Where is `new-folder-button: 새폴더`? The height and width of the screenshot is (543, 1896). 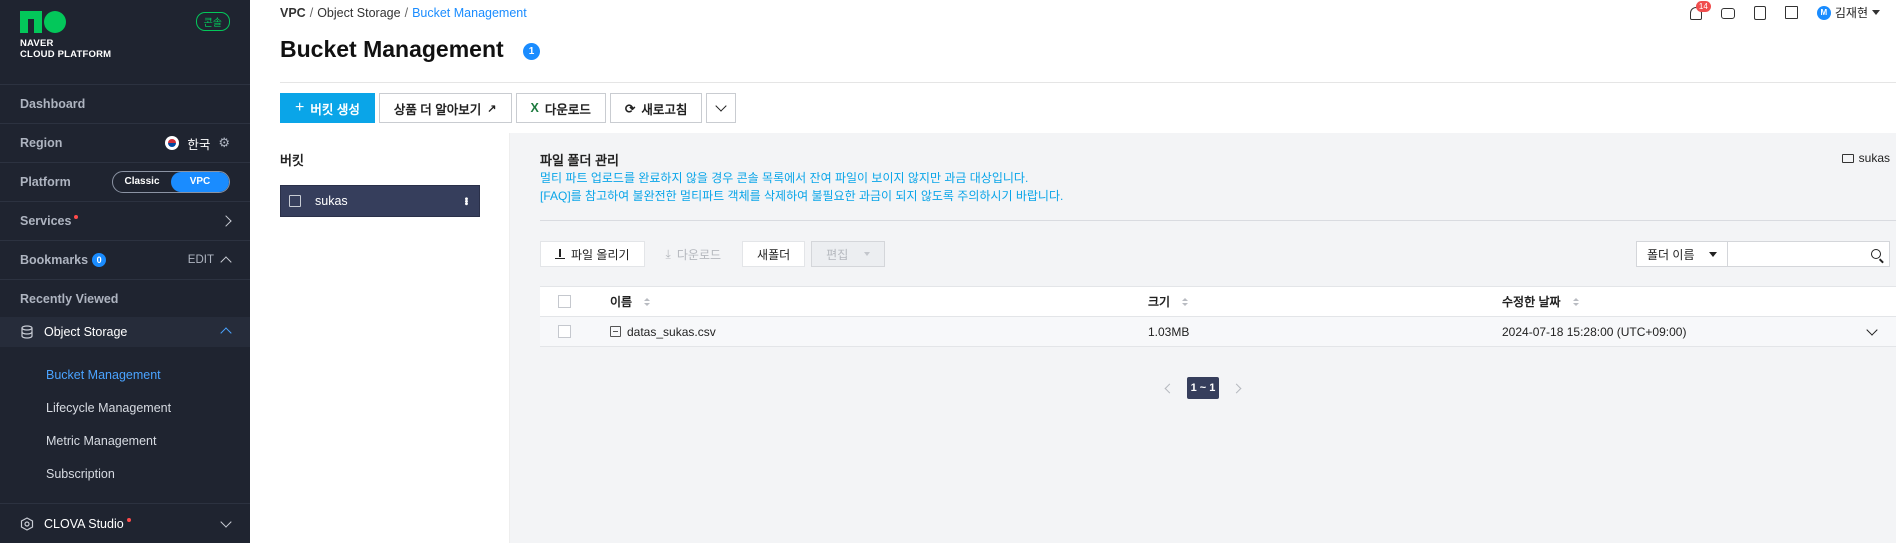 new-folder-button: 새폴더 is located at coordinates (774, 254).